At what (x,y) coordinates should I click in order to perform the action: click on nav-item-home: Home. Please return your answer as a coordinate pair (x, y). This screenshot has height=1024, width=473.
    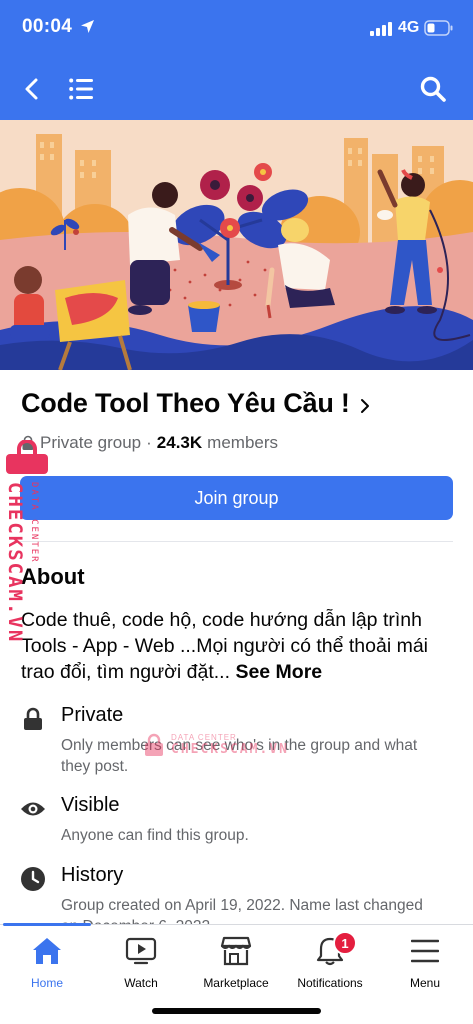
    Looking at the image, I should click on (47, 960).